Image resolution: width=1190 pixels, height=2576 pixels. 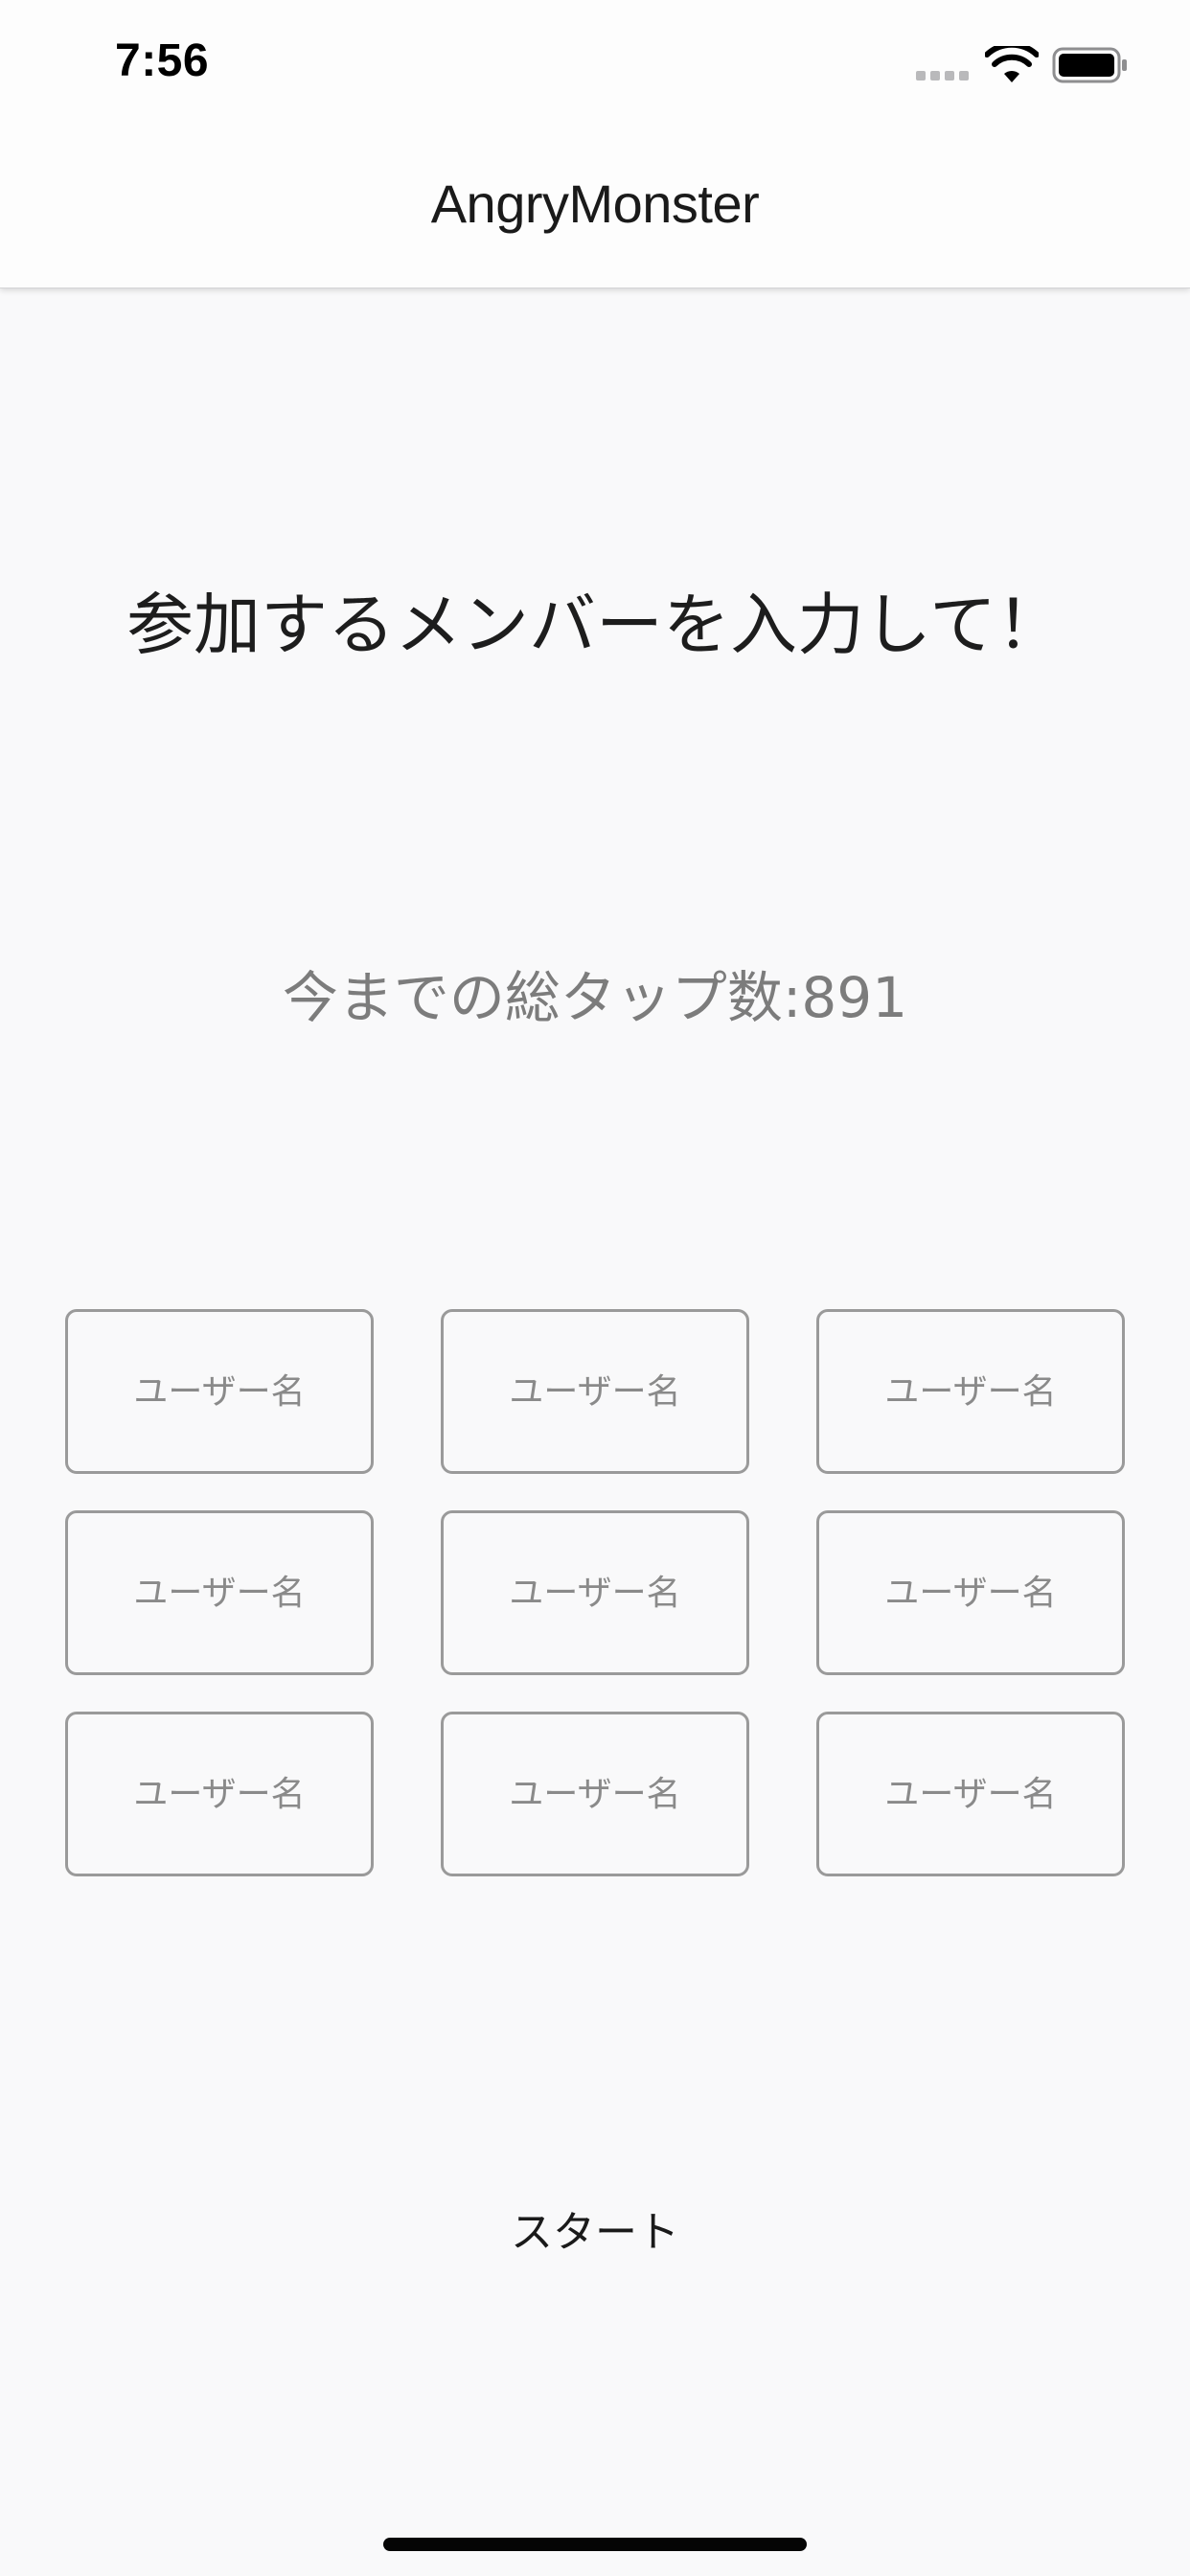 What do you see at coordinates (855, 997) in the screenshot?
I see `tap-count-value: 891` at bounding box center [855, 997].